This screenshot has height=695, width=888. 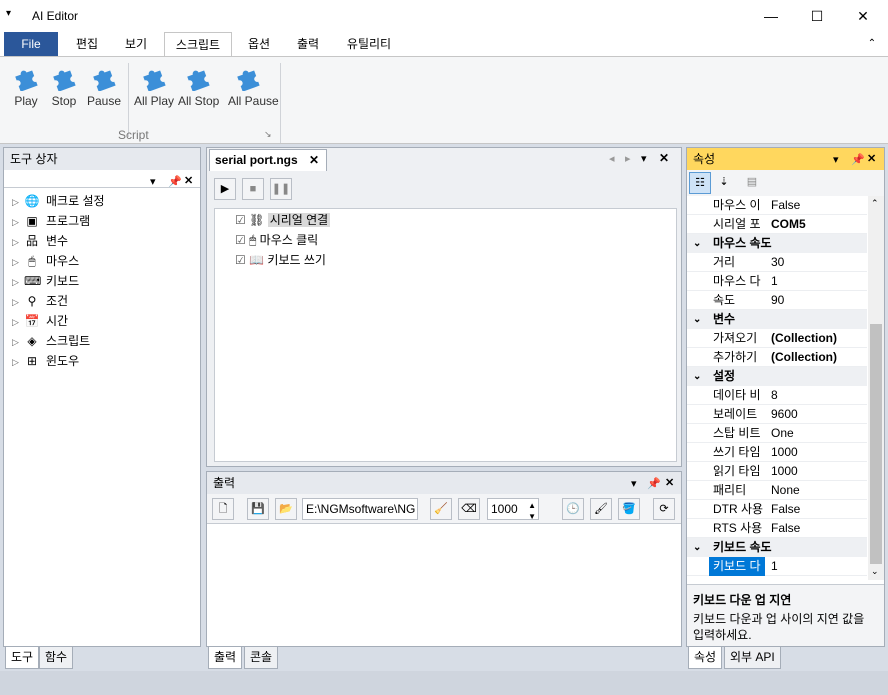 What do you see at coordinates (286, 509) in the screenshot?
I see `open-folder-icon: 📂` at bounding box center [286, 509].